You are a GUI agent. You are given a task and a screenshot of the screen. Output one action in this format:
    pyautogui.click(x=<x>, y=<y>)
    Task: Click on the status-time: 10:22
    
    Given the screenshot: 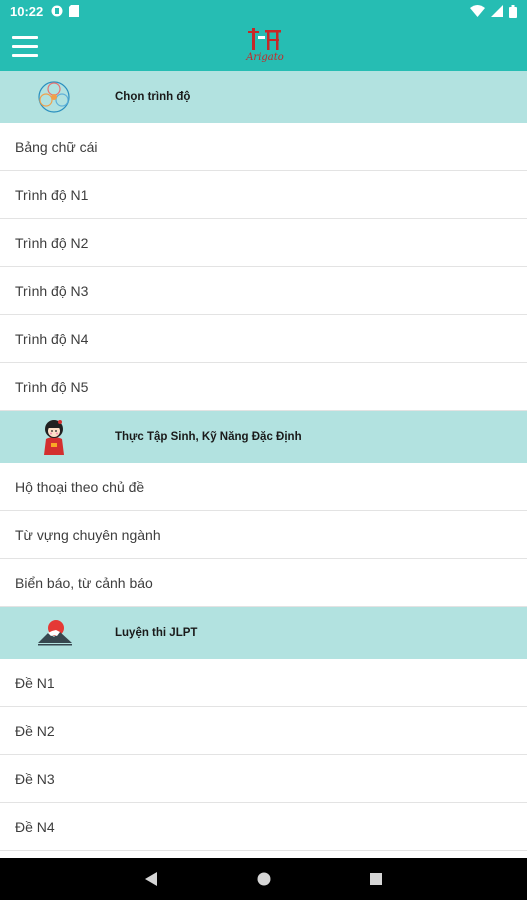 What is the action you would take?
    pyautogui.click(x=27, y=11)
    